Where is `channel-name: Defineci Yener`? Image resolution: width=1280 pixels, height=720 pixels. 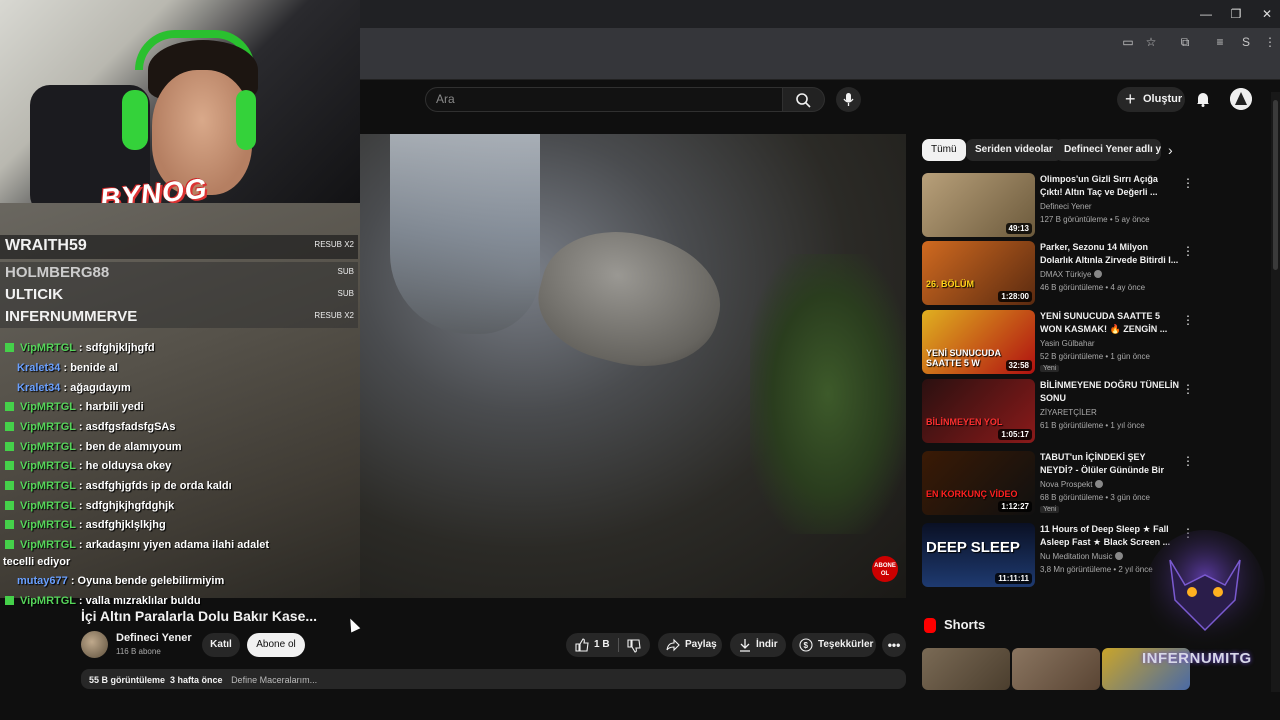 channel-name: Defineci Yener is located at coordinates (154, 638).